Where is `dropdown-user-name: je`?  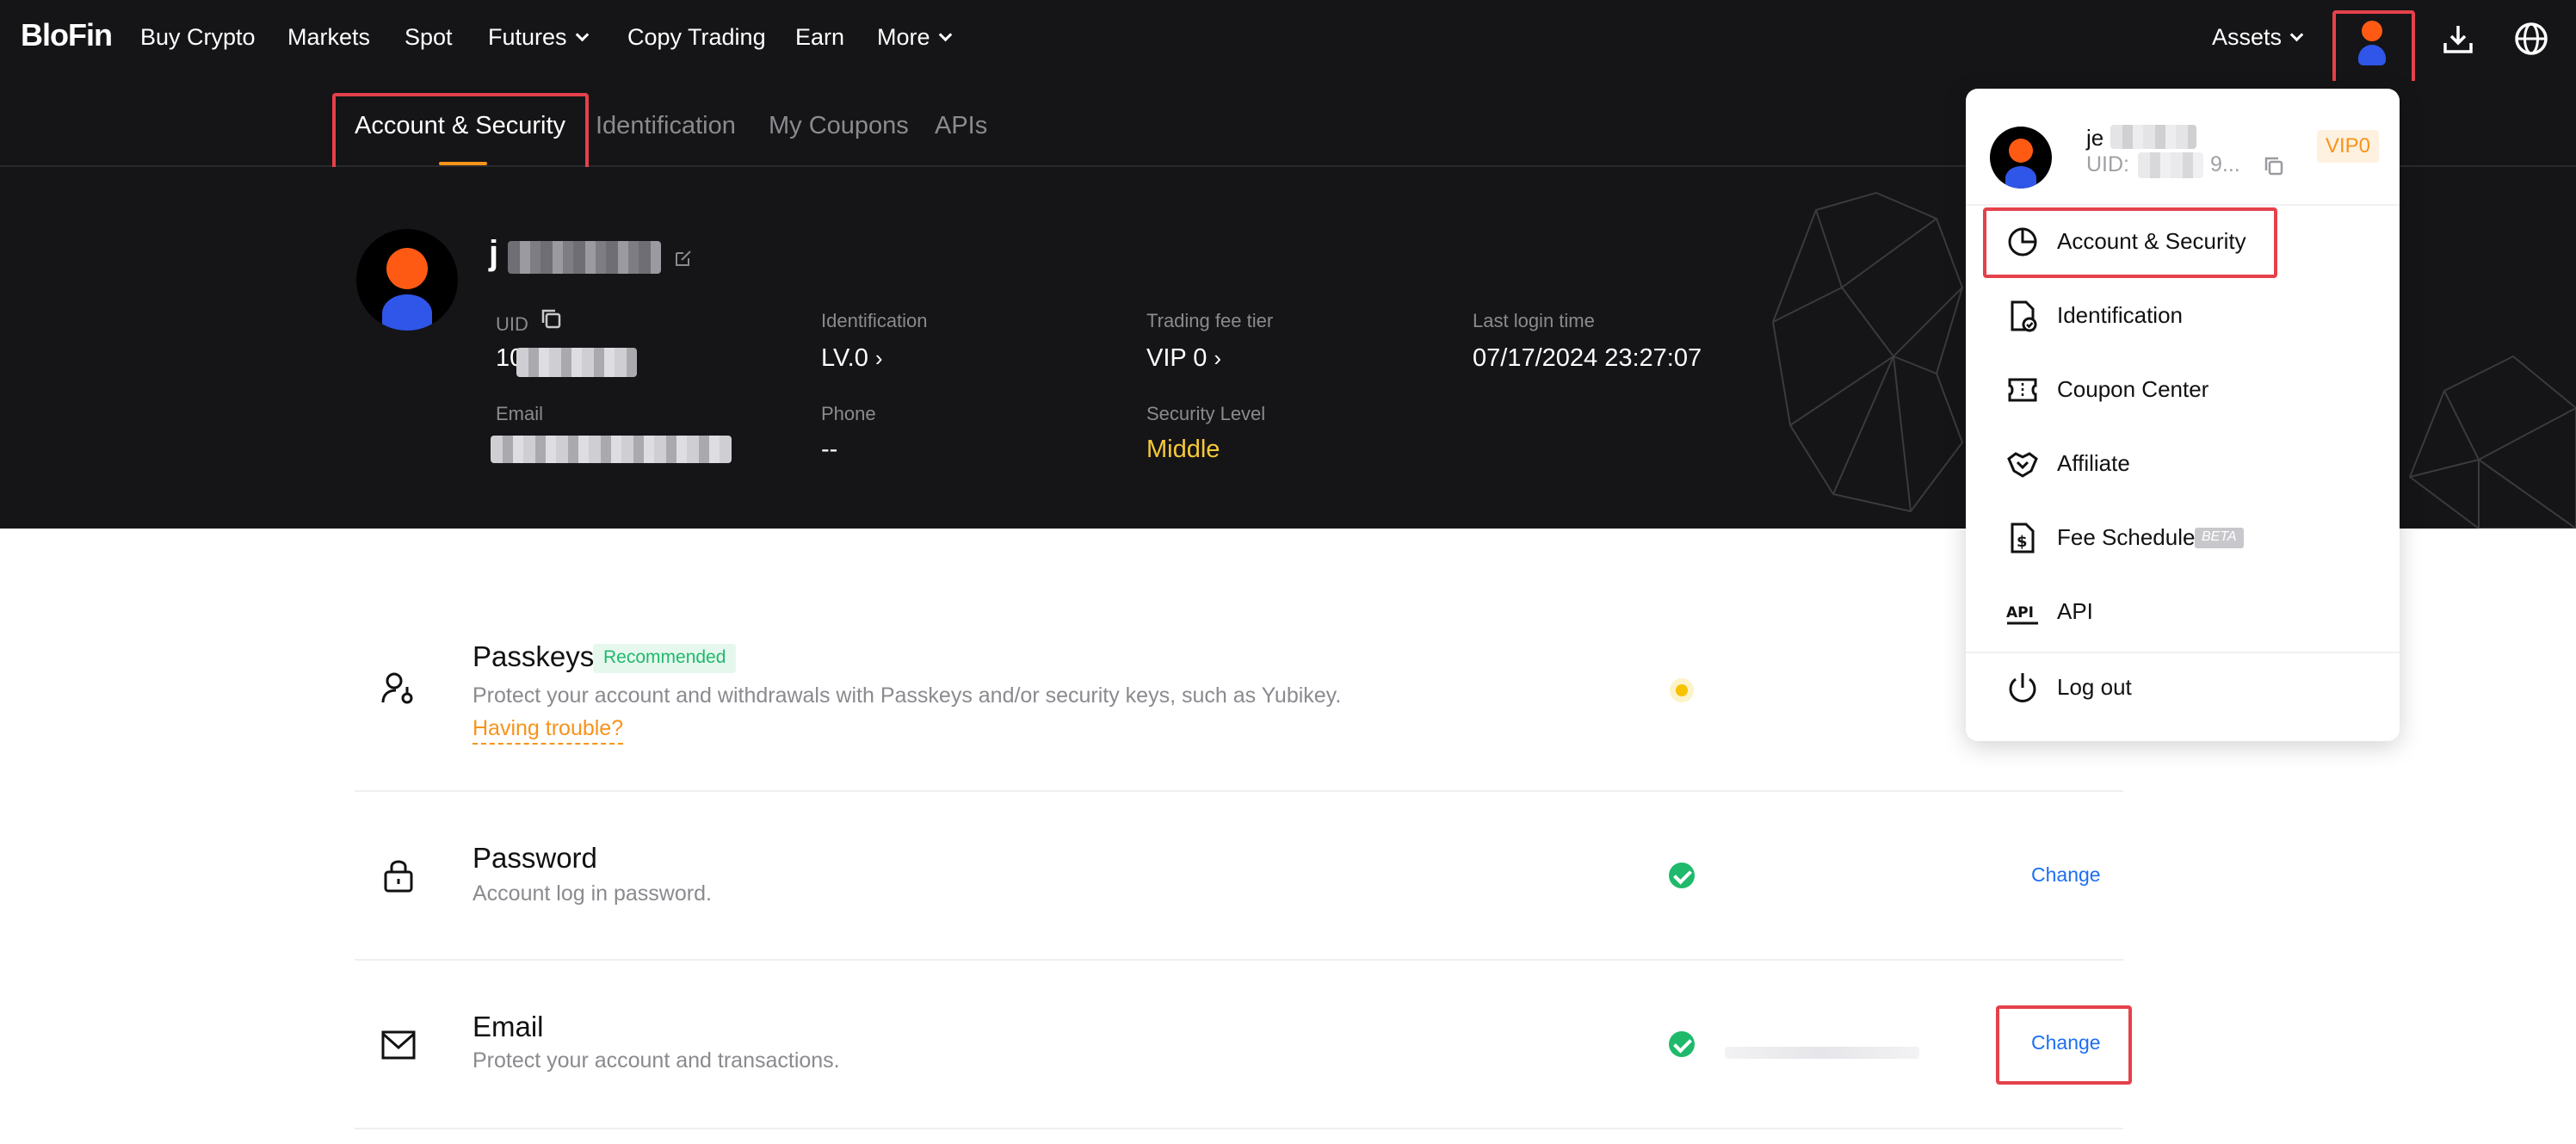 dropdown-user-name: je is located at coordinates (2095, 138).